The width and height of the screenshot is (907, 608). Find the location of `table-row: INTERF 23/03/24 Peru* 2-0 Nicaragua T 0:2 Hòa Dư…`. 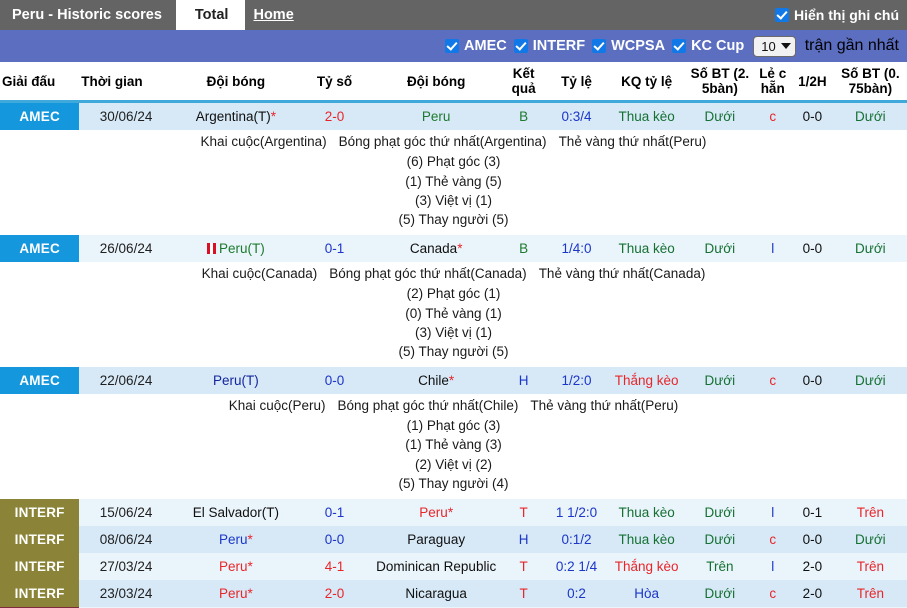

table-row: INTERF 23/03/24 Peru* 2-0 Nicaragua T 0:2 Hòa Dư… is located at coordinates (453, 593).